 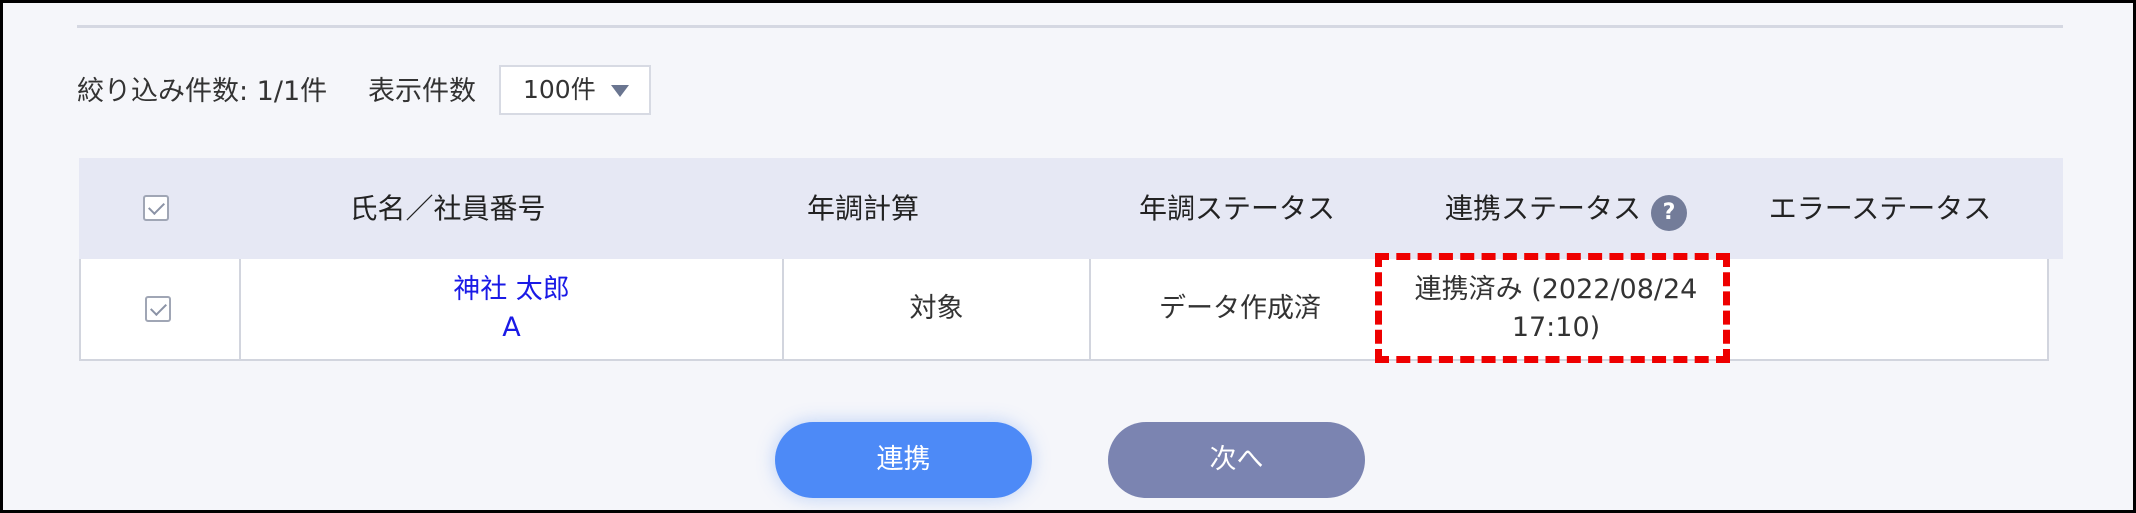 What do you see at coordinates (1070, 26) in the screenshot?
I see `divider` at bounding box center [1070, 26].